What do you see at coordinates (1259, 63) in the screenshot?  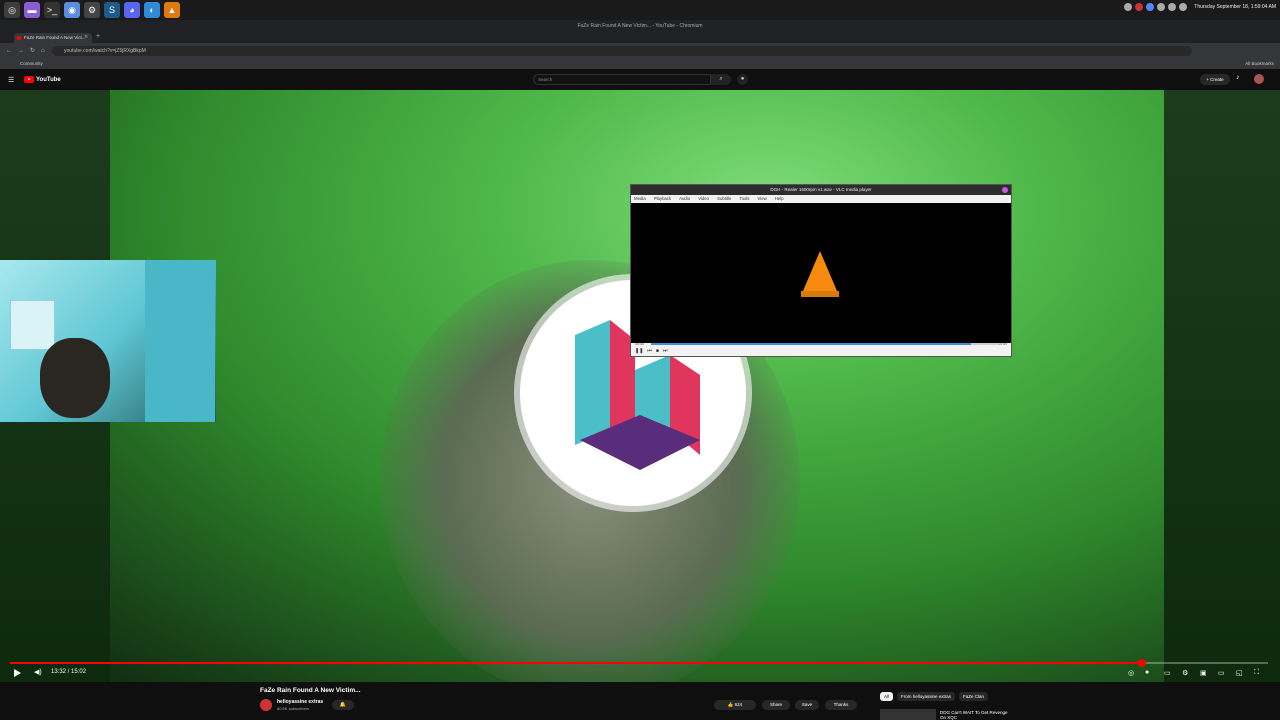 I see `all-bookmarks: All Bookmarks` at bounding box center [1259, 63].